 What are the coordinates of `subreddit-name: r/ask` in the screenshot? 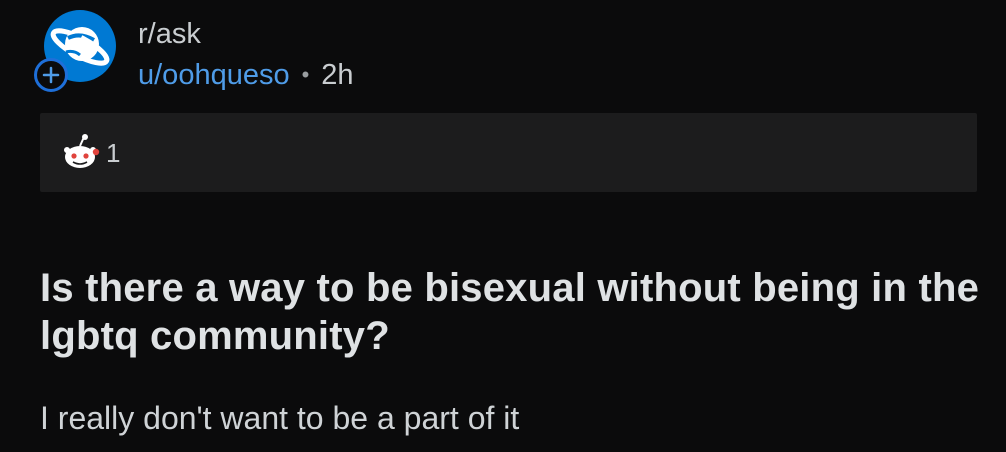 It's located at (169, 34).